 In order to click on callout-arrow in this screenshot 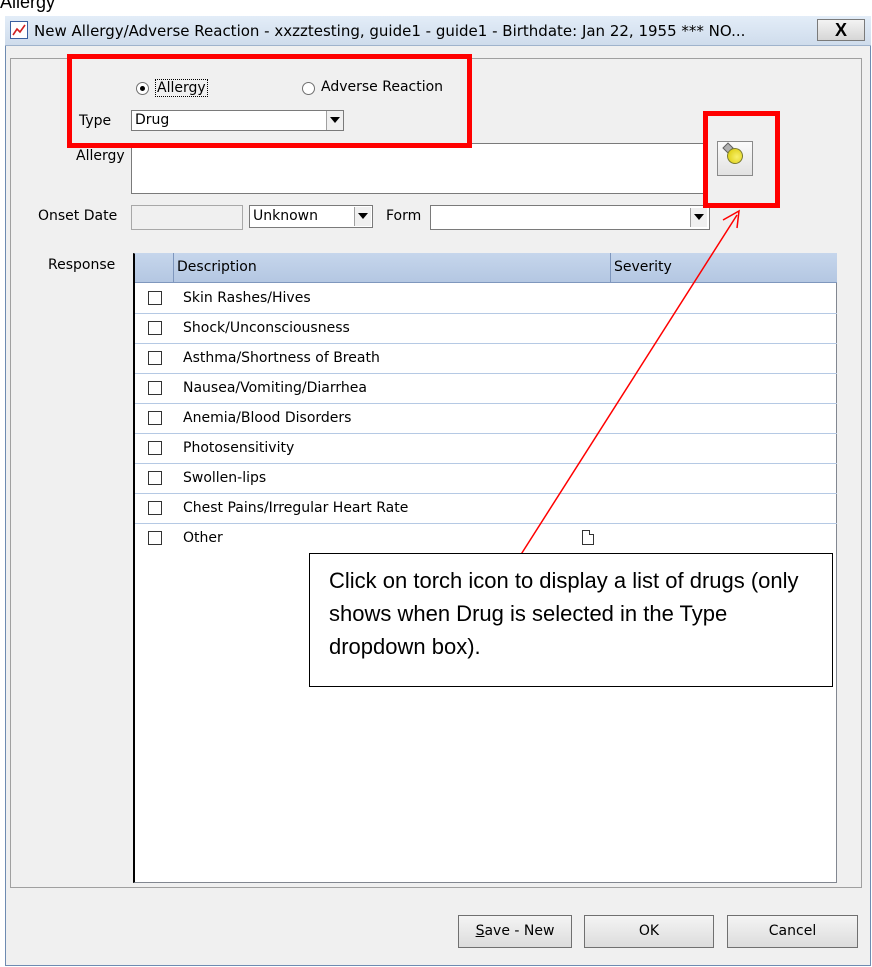, I will do `click(629, 383)`.